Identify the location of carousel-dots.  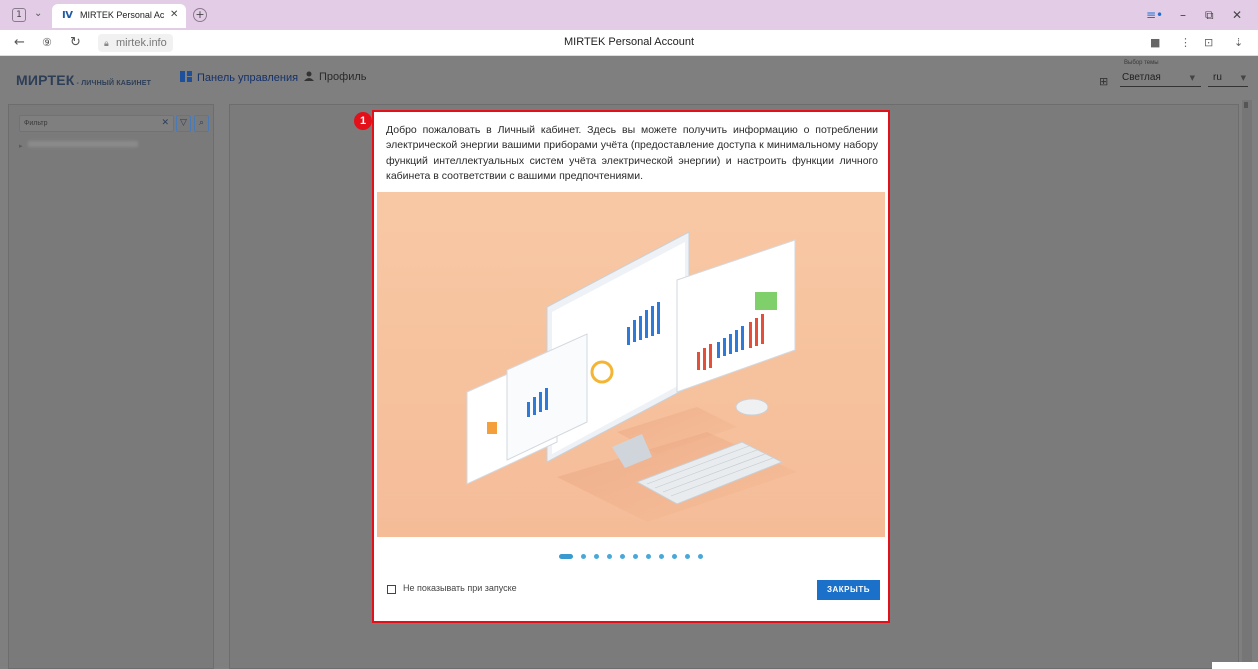
(631, 557).